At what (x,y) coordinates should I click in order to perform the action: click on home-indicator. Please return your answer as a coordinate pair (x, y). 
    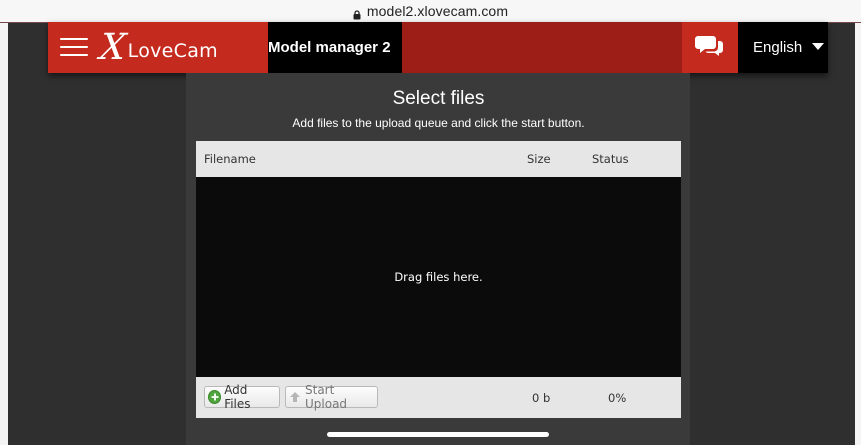
    Looking at the image, I should click on (438, 434).